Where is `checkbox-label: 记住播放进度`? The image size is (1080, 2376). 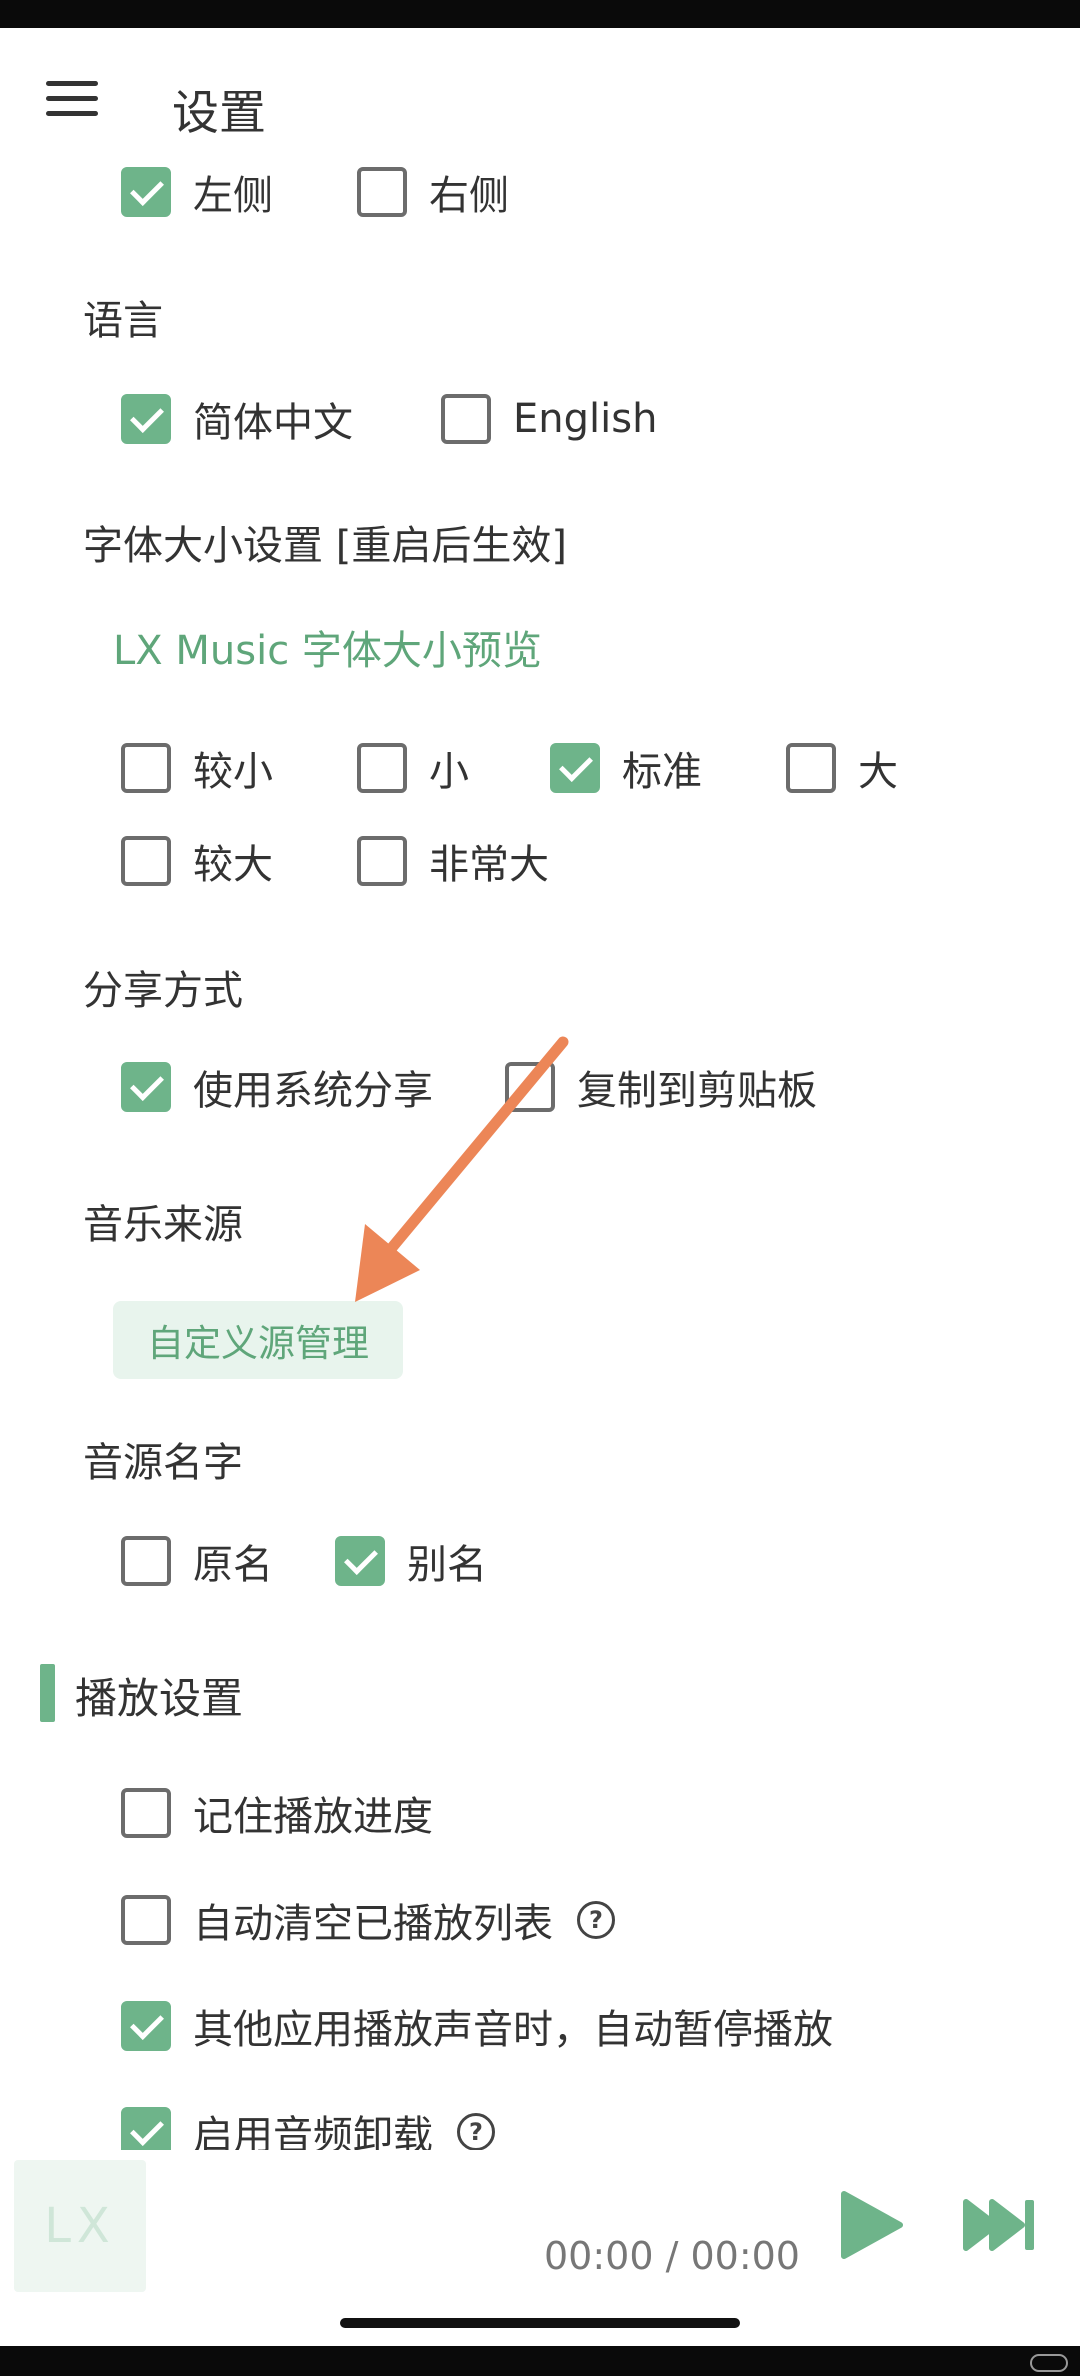 checkbox-label: 记住播放进度 is located at coordinates (313, 1817).